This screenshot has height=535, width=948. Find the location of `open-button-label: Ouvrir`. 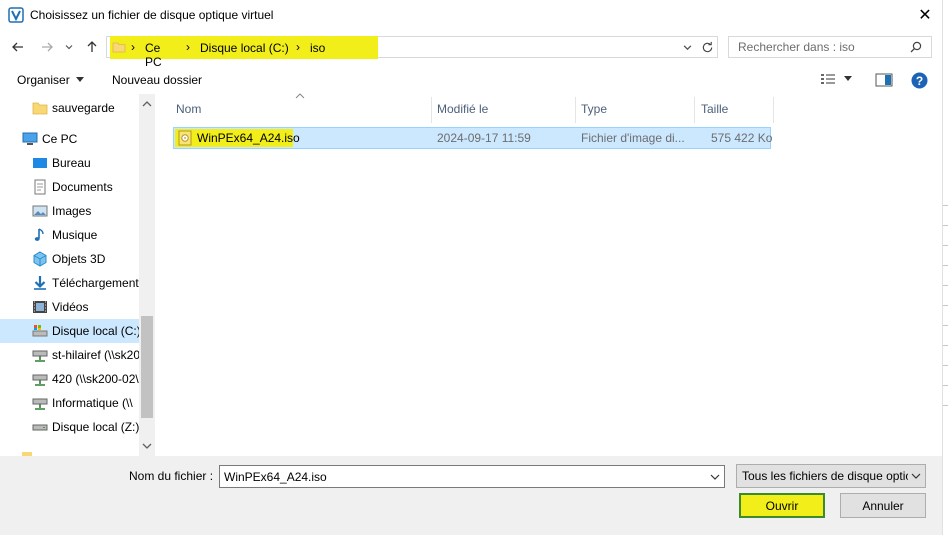

open-button-label: Ouvrir is located at coordinates (782, 505).